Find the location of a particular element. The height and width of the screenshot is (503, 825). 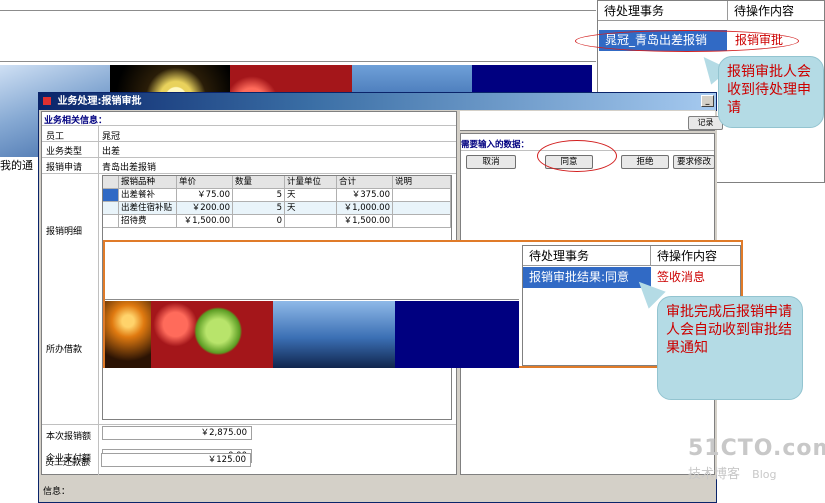

table-cell: ￥1,000.00 is located at coordinates (365, 208).